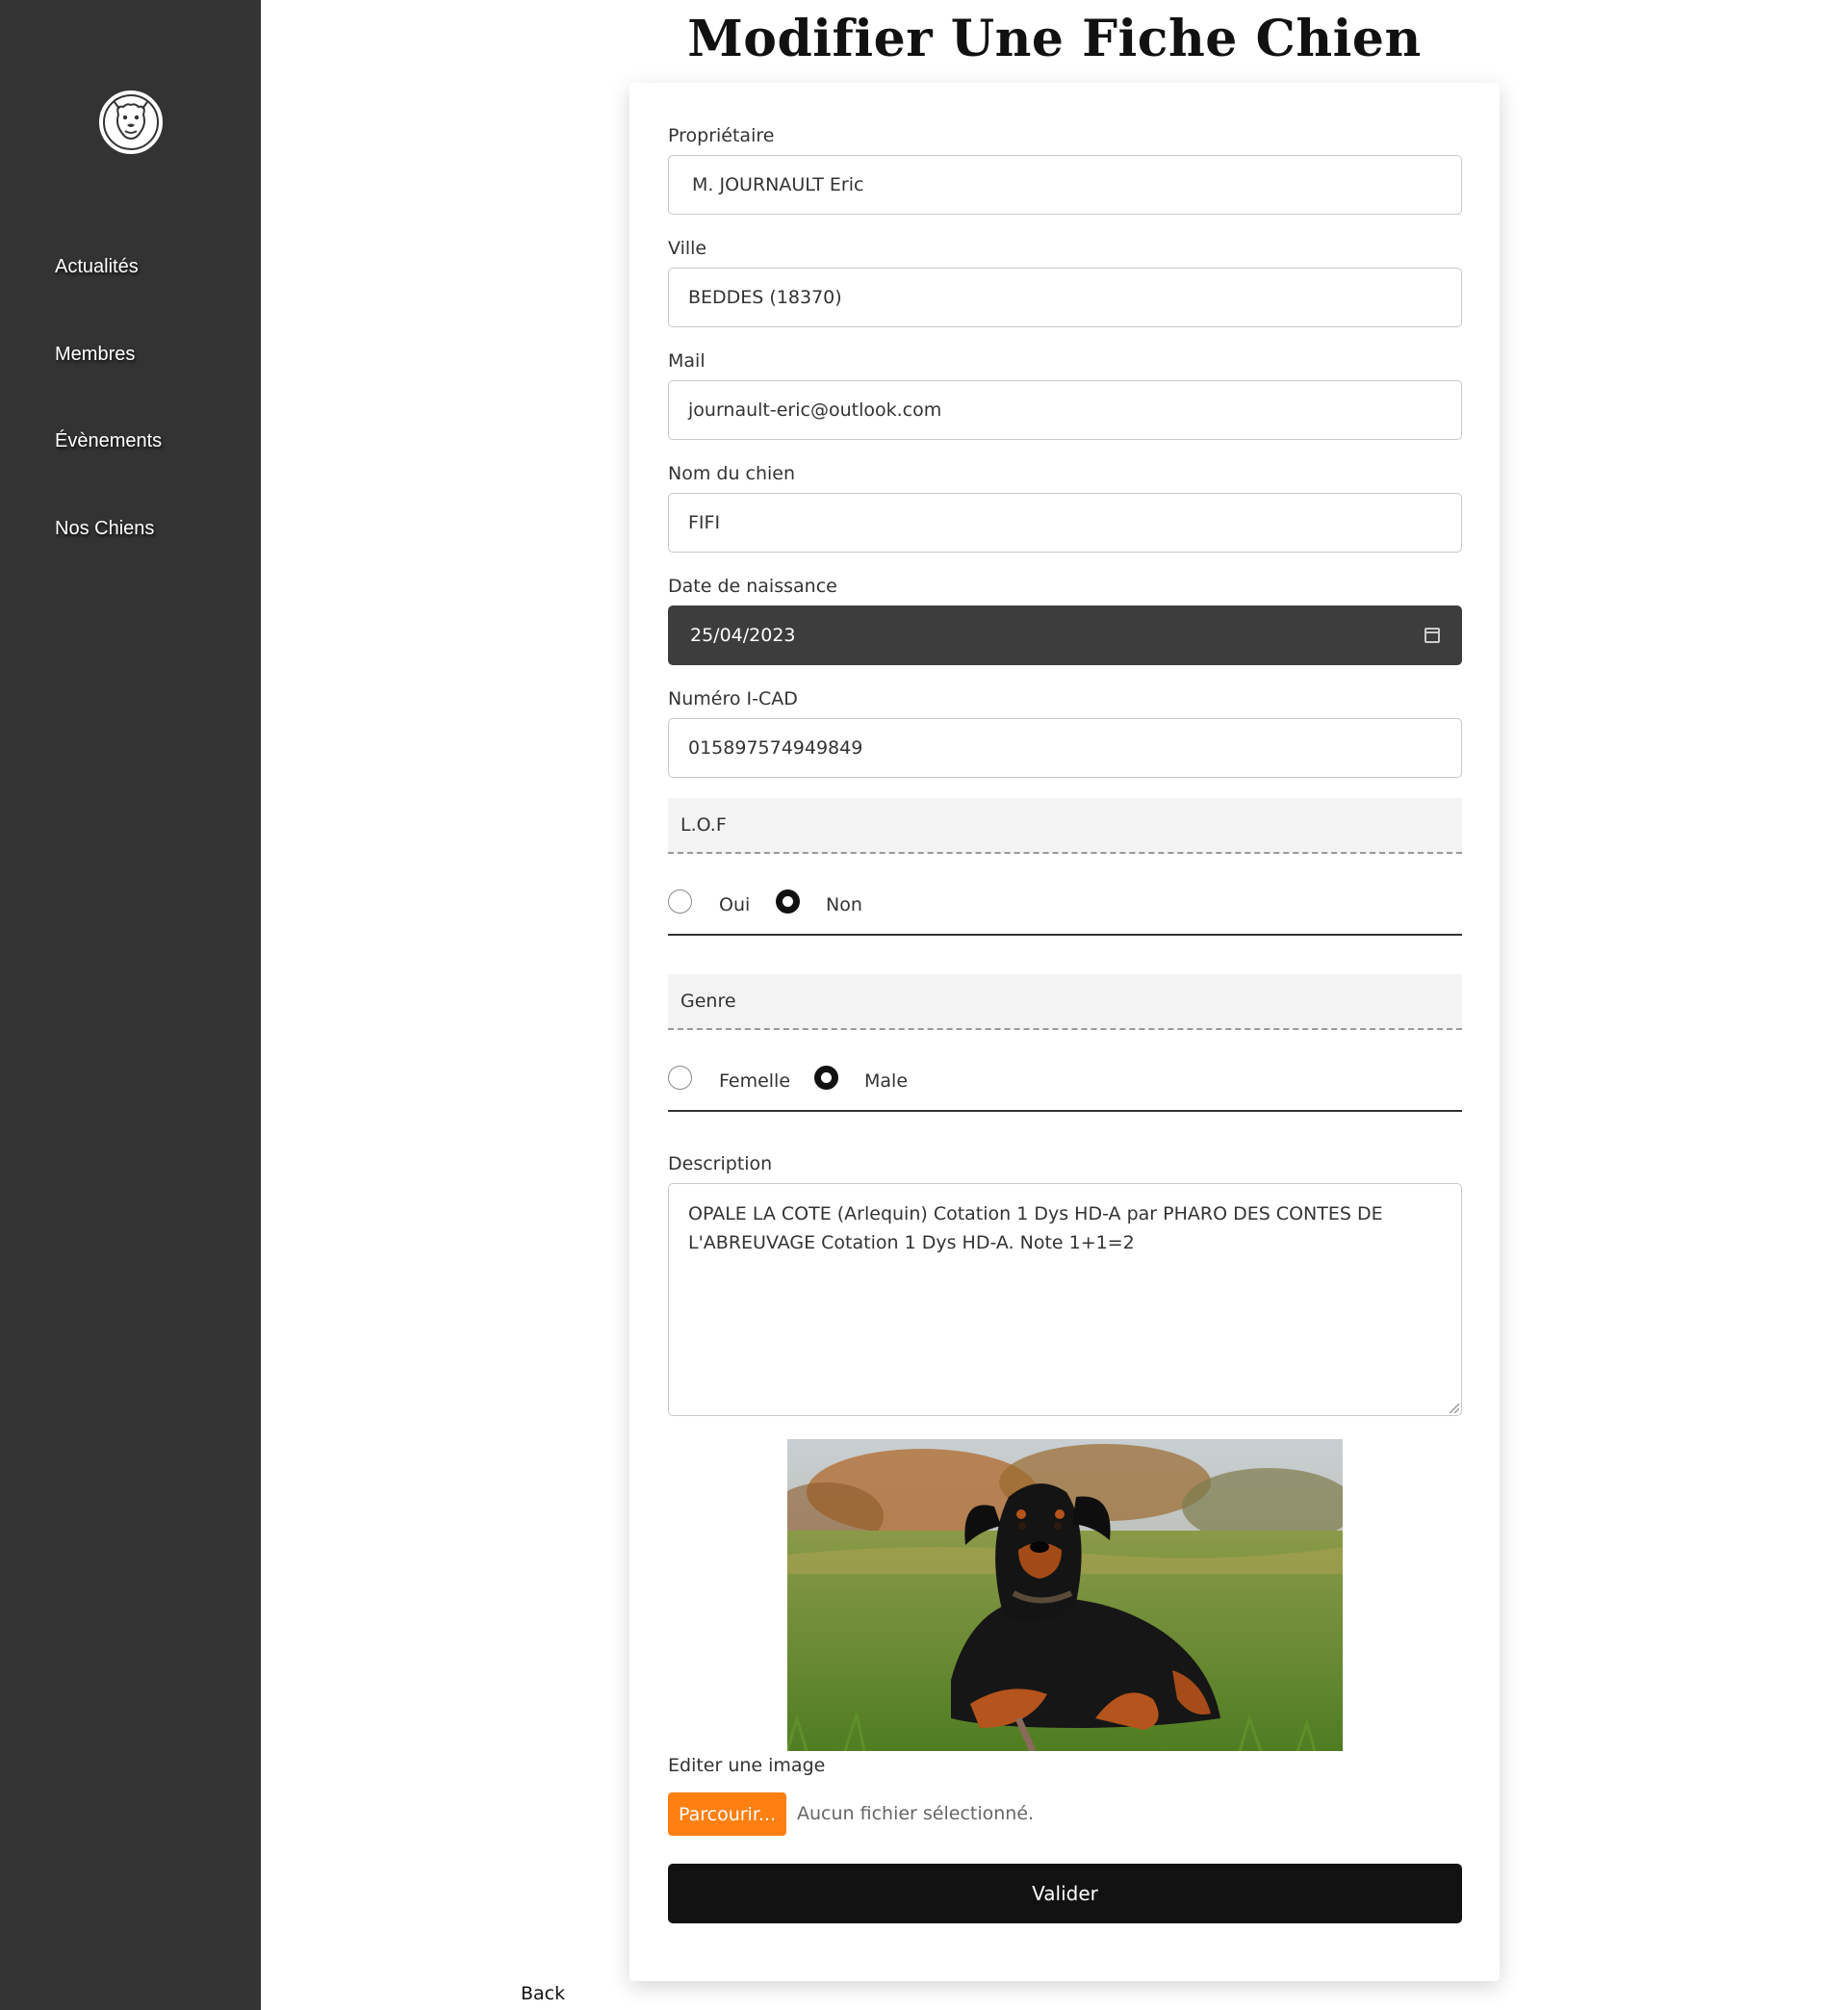 The height and width of the screenshot is (2010, 1848). Describe the element at coordinates (680, 1078) in the screenshot. I see `genre-femelle-radio` at that location.